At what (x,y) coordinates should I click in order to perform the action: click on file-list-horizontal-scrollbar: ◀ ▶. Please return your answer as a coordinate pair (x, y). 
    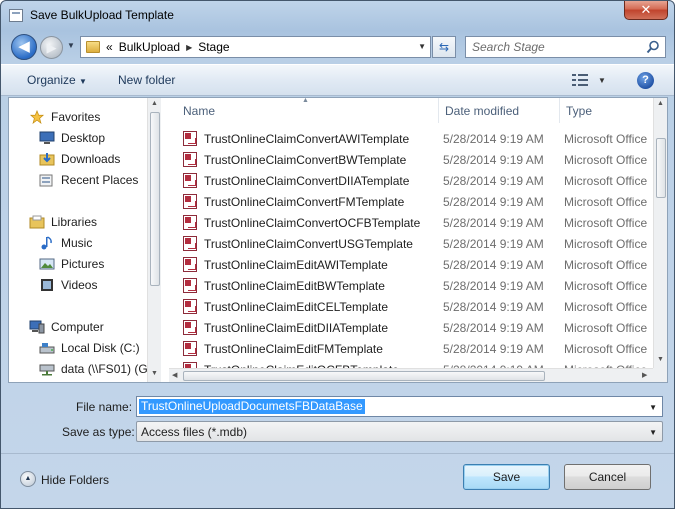
    Looking at the image, I should click on (411, 375).